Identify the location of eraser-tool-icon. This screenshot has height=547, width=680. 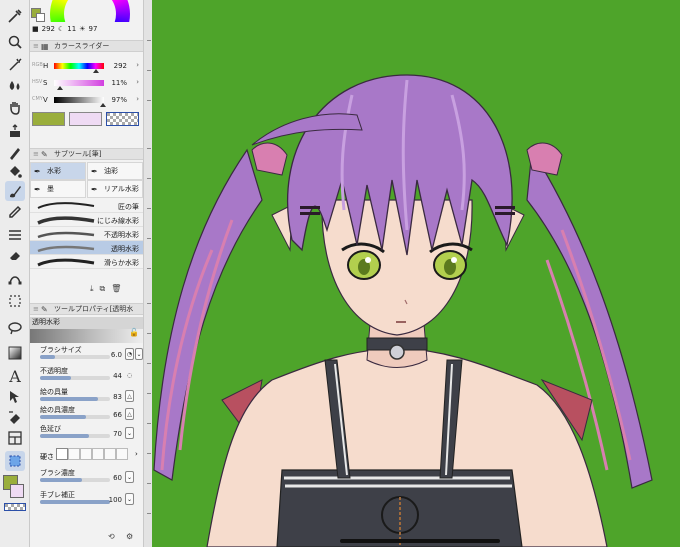
(15, 256).